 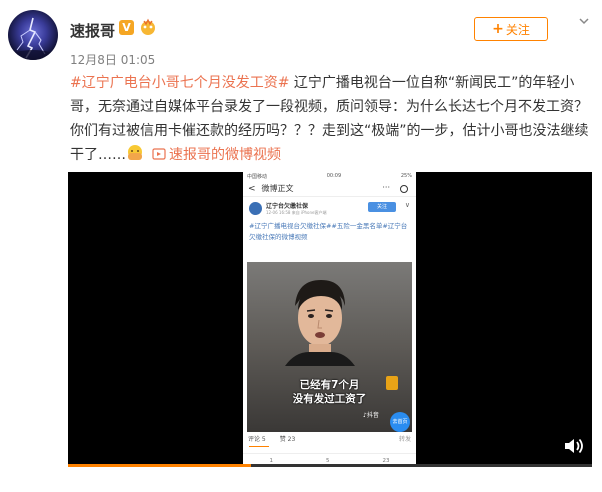 I want to click on phone-goto-home-button: 去首页, so click(x=400, y=422).